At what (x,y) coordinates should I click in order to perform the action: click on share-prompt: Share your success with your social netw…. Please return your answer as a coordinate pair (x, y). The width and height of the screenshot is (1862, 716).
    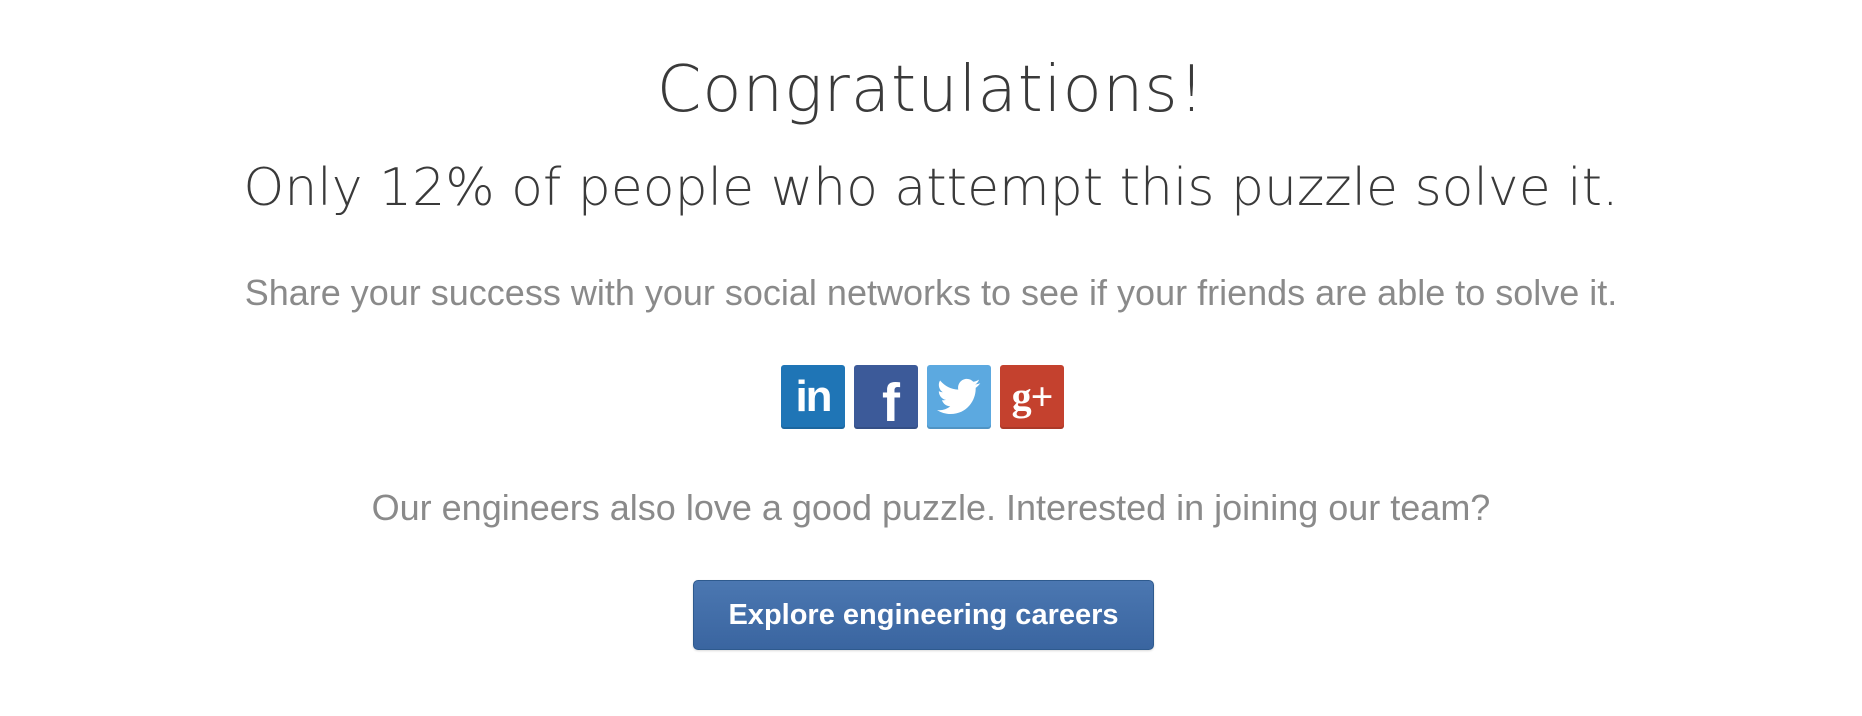
    Looking at the image, I should click on (931, 292).